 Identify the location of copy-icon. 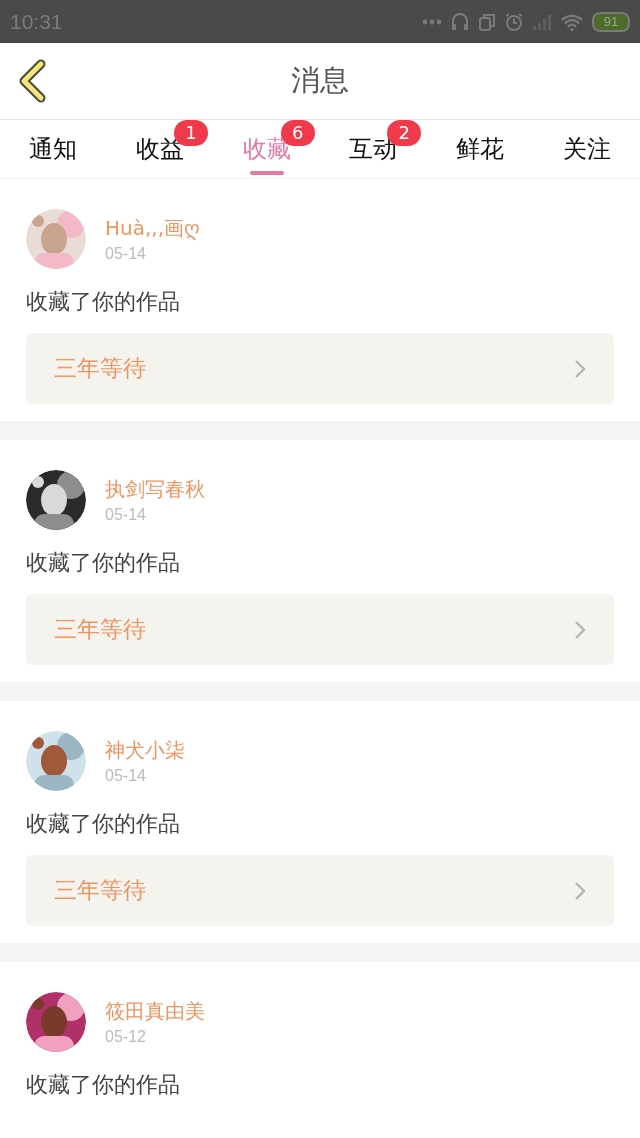
(487, 21).